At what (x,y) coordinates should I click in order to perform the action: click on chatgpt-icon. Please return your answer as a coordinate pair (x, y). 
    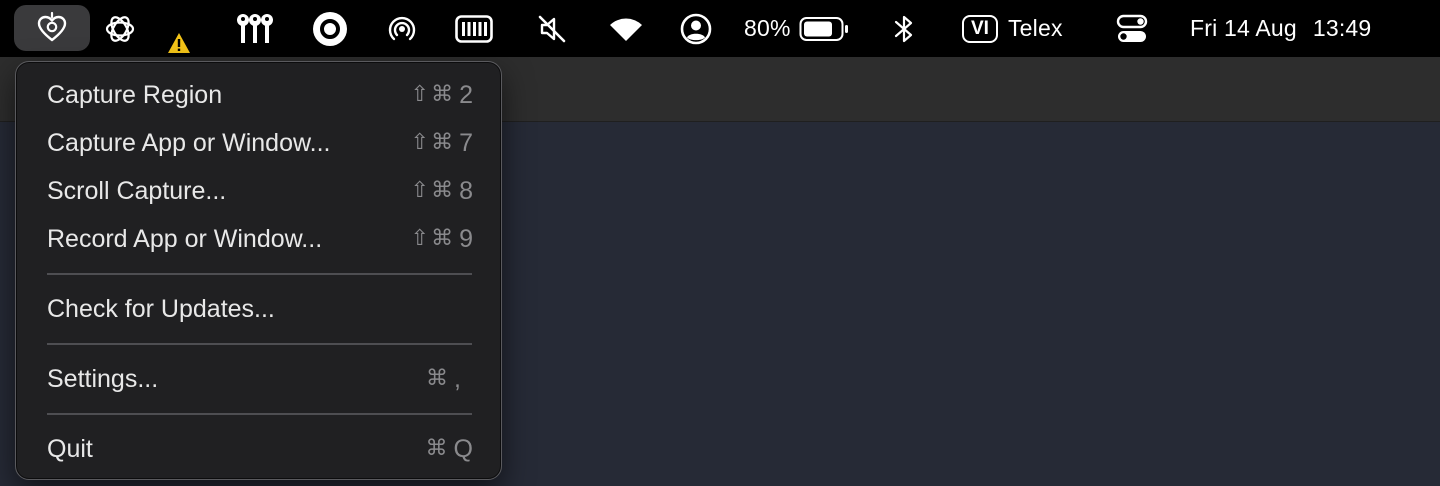
    Looking at the image, I should click on (120, 28).